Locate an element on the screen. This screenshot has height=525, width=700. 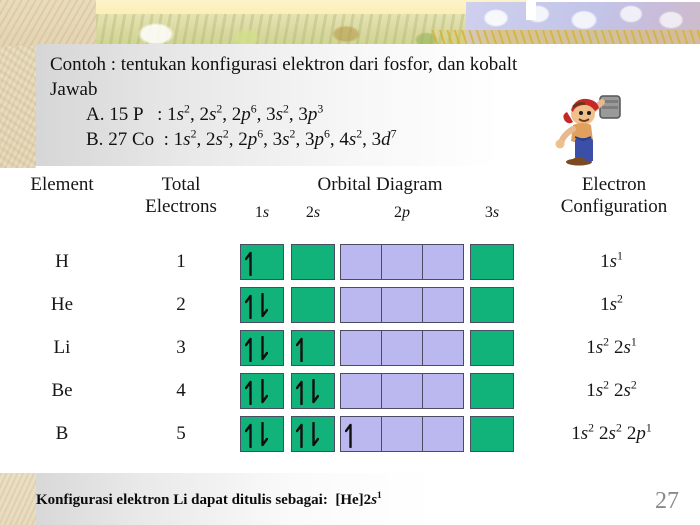
orbital-label-1s: 1s is located at coordinates (262, 212).